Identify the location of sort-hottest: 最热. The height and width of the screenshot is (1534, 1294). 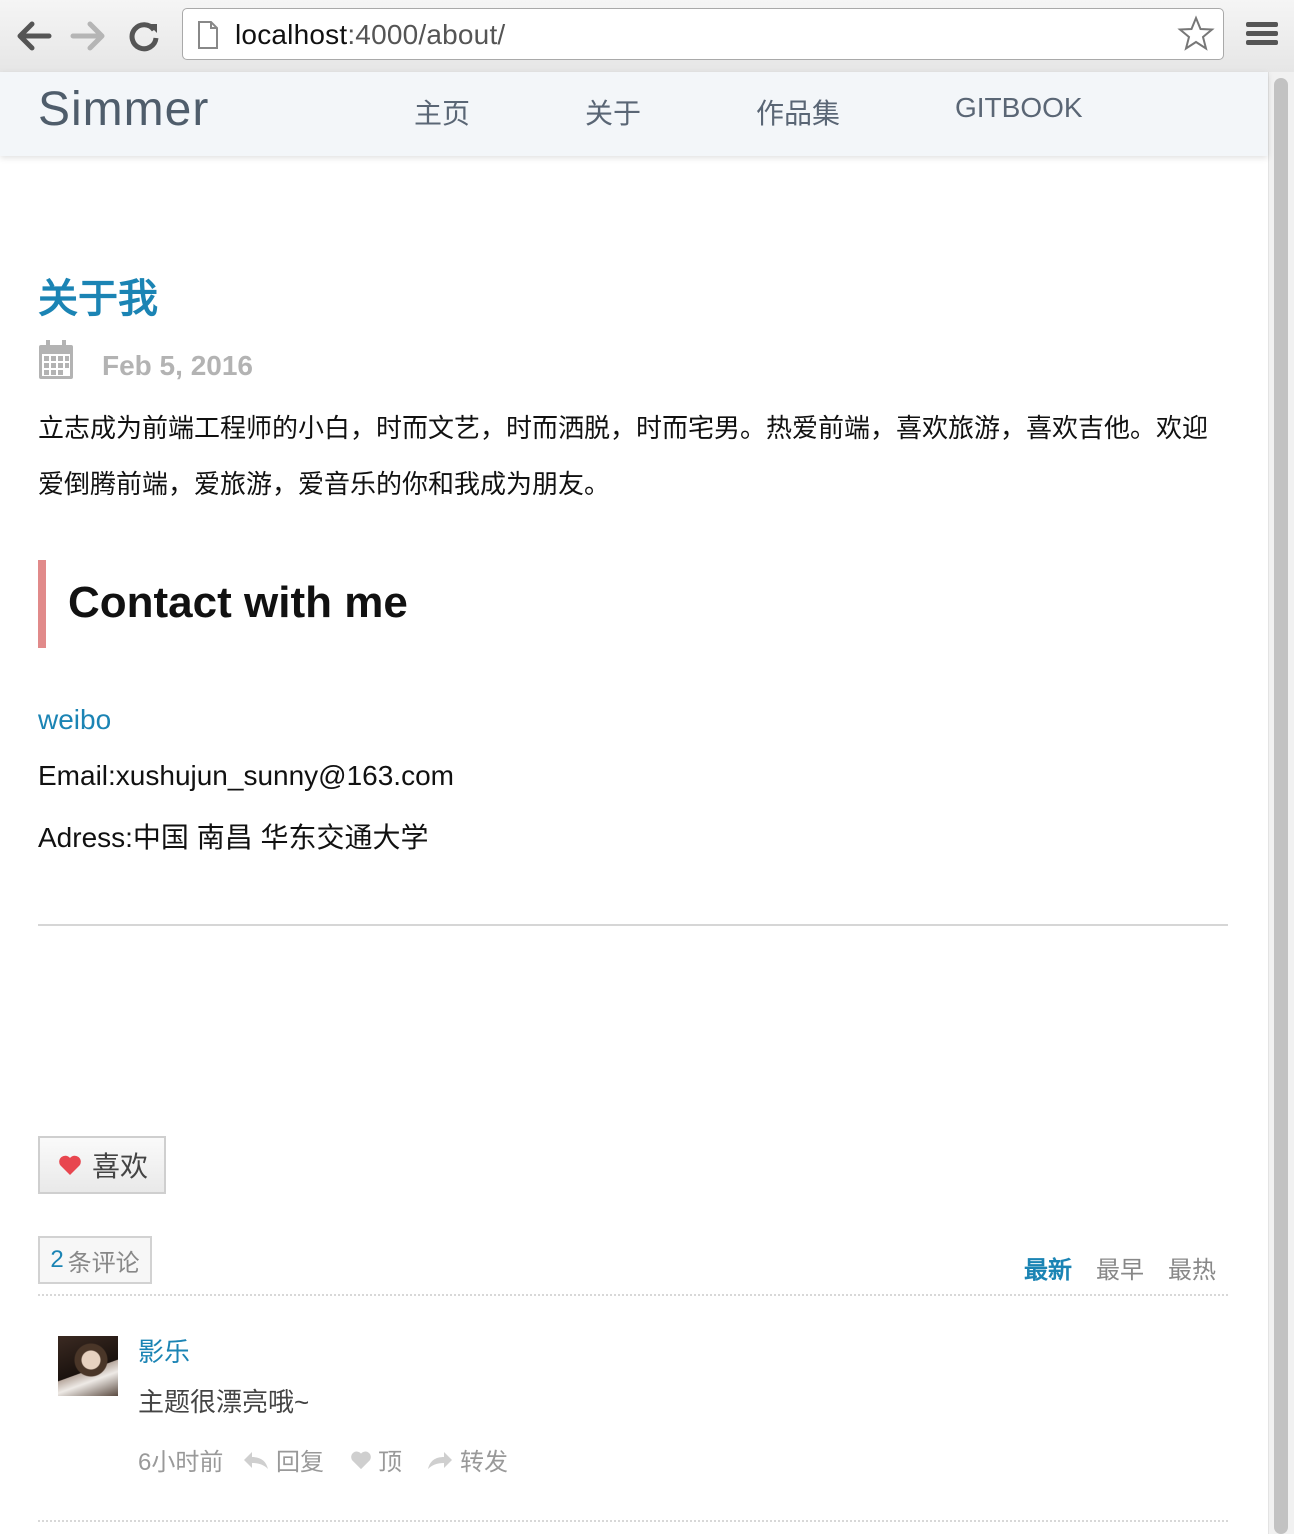
(1192, 1267).